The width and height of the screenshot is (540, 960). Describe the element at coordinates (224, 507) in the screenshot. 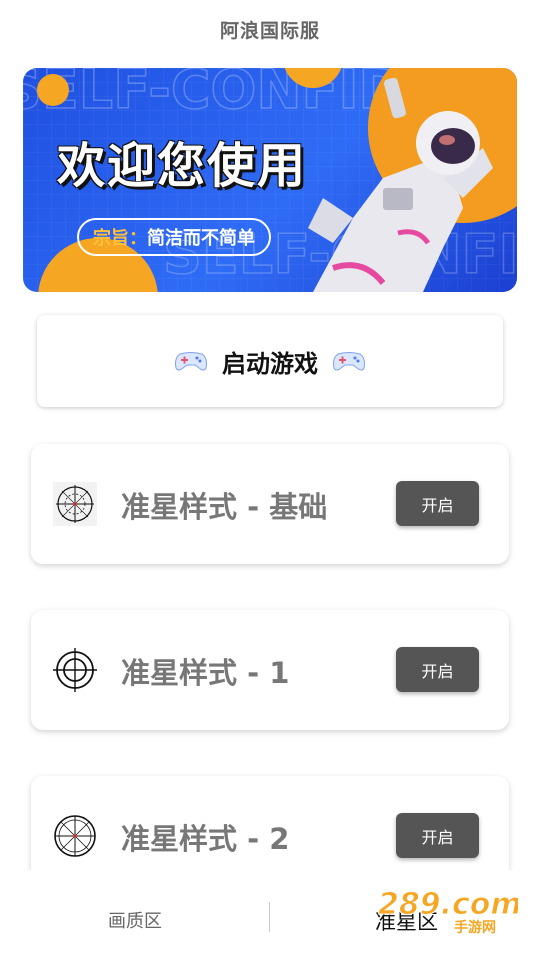

I see `crosshair-name: 准星样式 - 基础` at that location.